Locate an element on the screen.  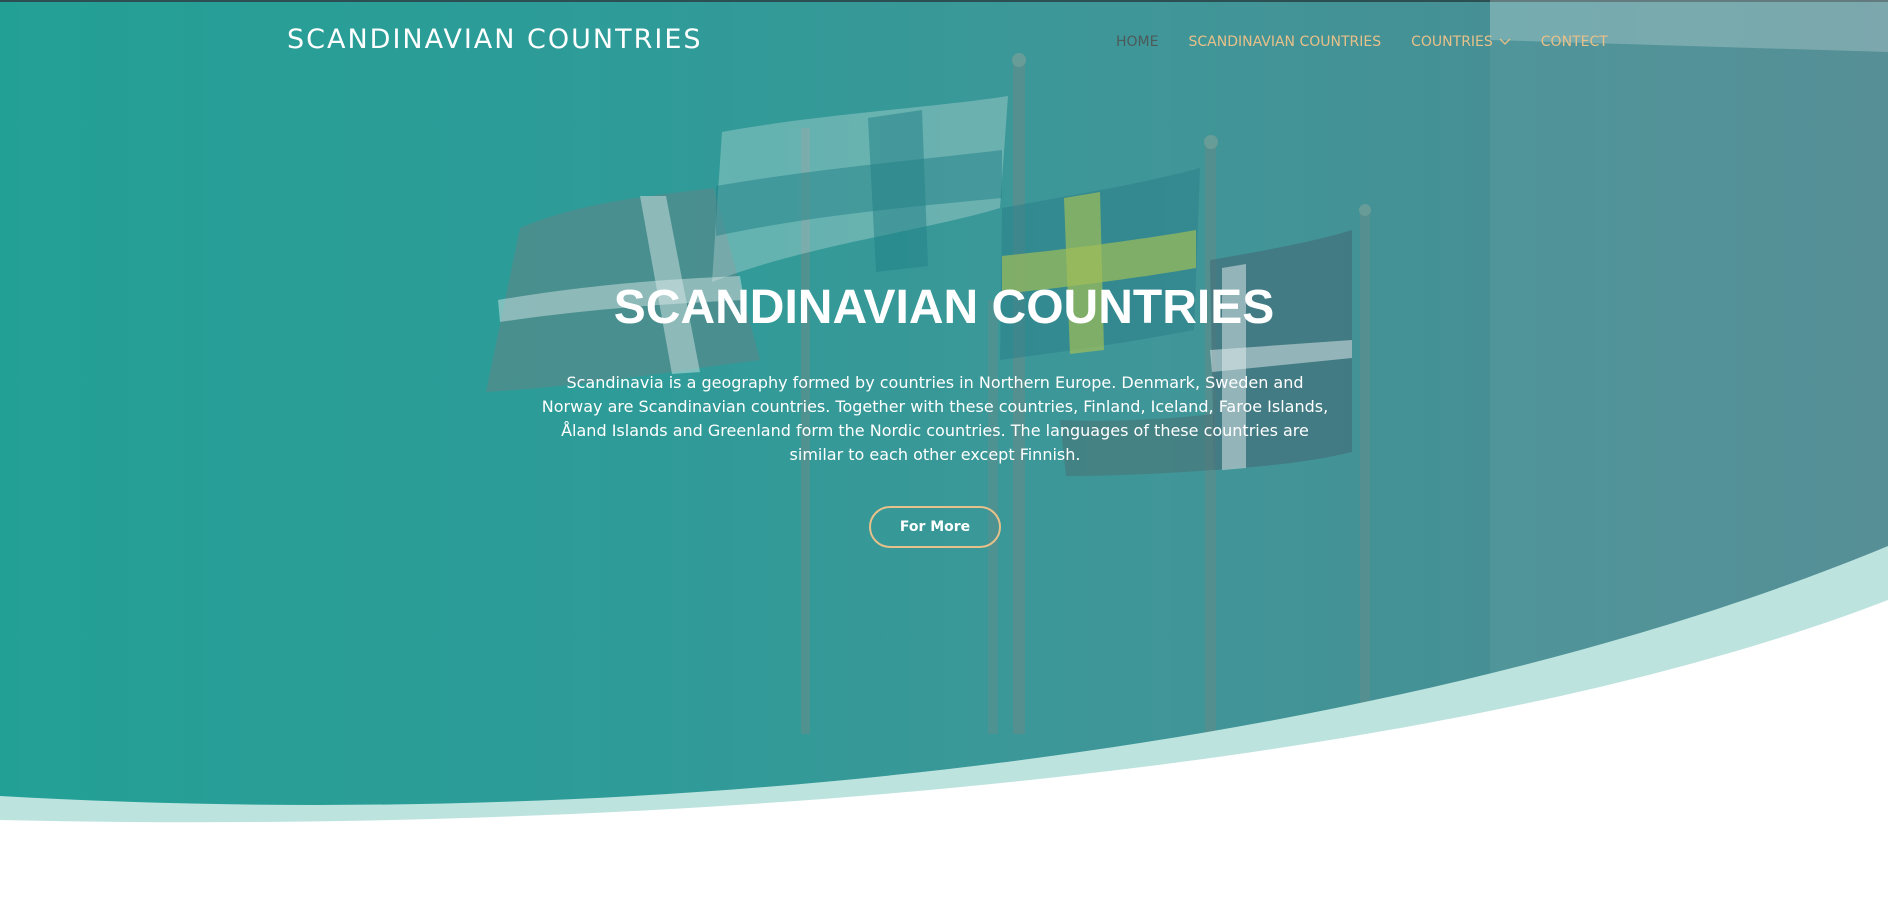
site-brand: SCANDINAVIAN COUNTRIES is located at coordinates (495, 39).